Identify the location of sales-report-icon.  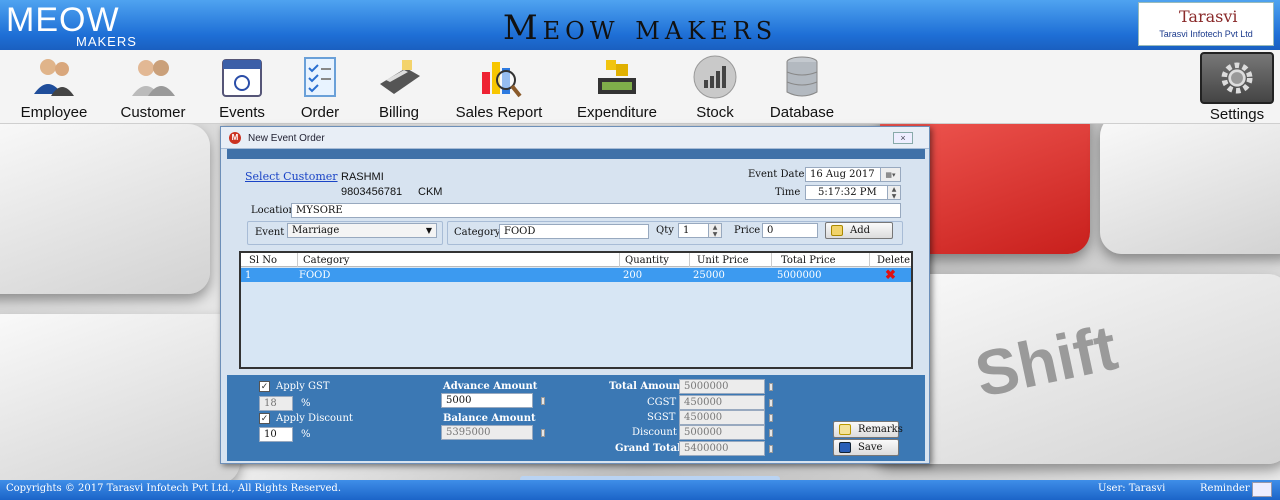
(502, 80).